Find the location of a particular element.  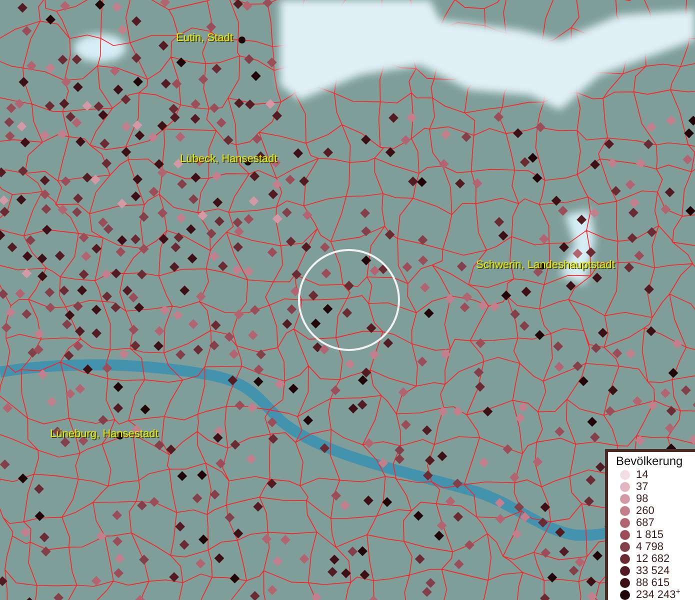

legend-label: 1 815 is located at coordinates (650, 535).